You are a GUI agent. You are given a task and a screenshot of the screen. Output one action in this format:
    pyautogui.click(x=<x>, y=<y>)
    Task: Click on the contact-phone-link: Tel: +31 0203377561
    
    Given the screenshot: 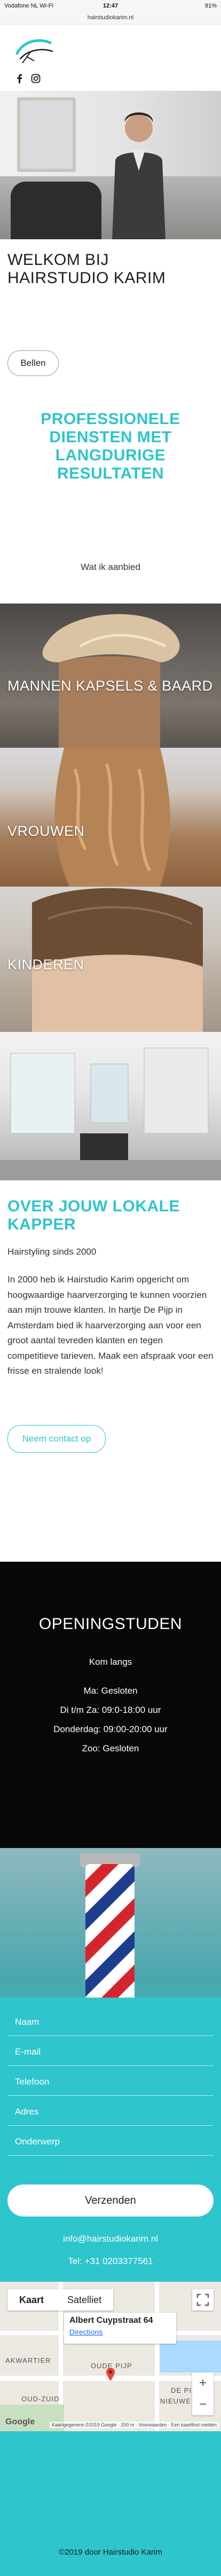 What is the action you would take?
    pyautogui.click(x=111, y=2261)
    